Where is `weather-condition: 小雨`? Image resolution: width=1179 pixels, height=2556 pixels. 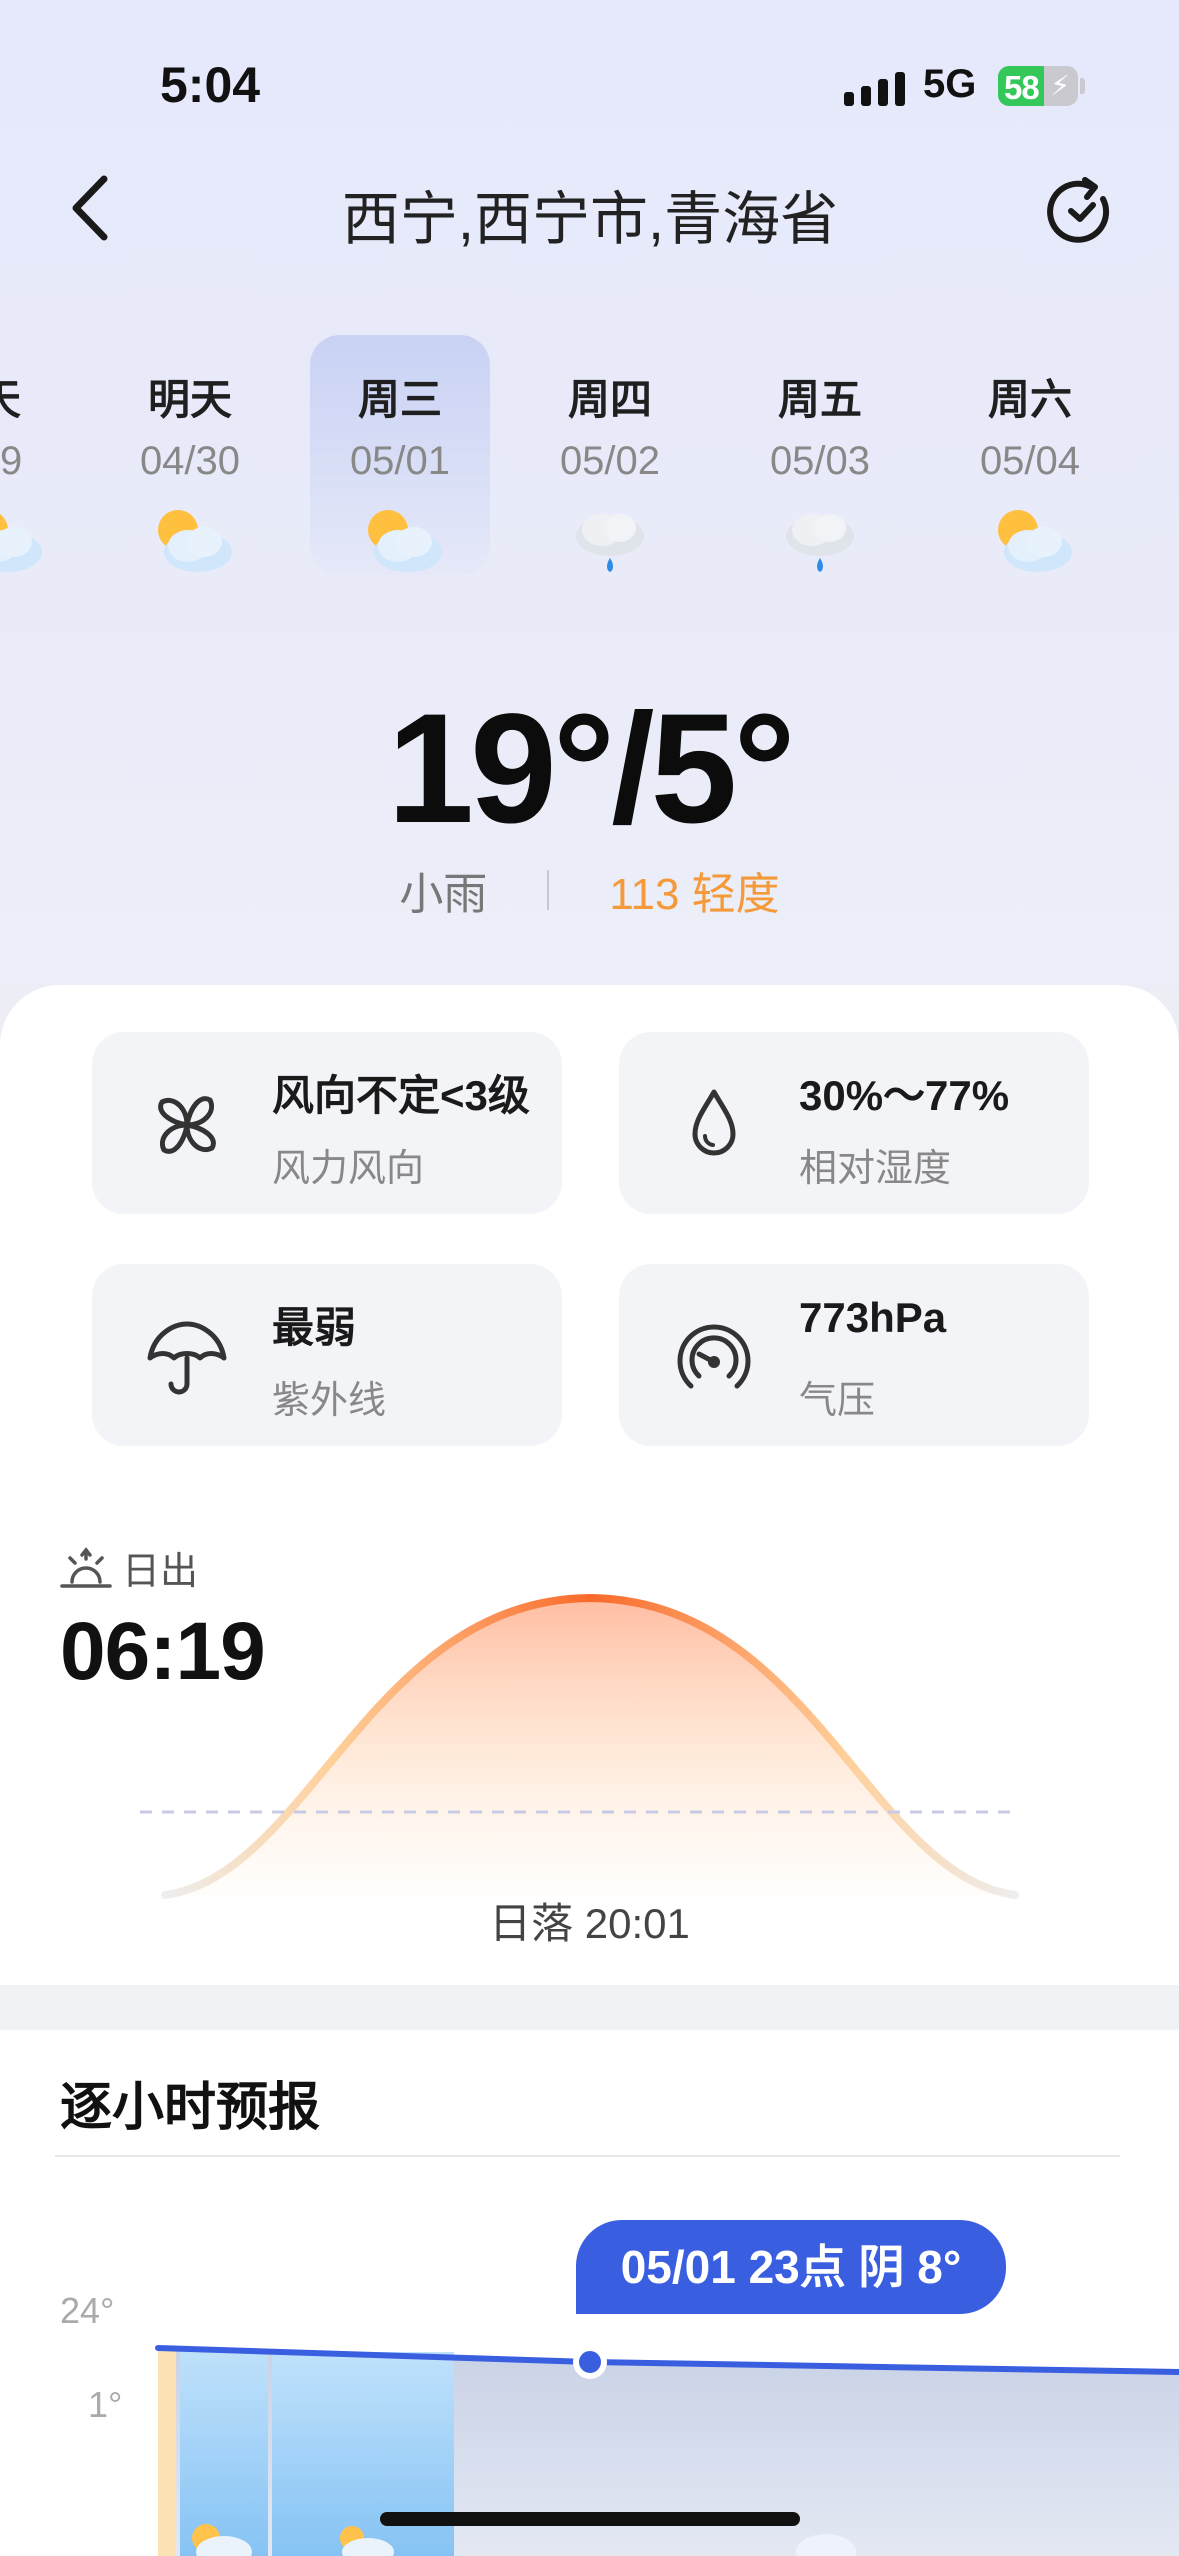
weather-condition: 小雨 is located at coordinates (443, 894).